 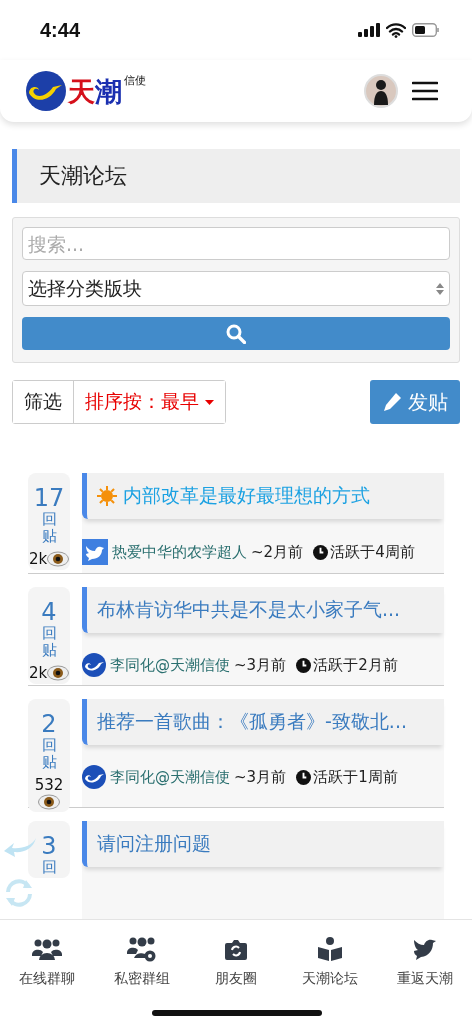 I want to click on status-time: 4:44, so click(x=60, y=30).